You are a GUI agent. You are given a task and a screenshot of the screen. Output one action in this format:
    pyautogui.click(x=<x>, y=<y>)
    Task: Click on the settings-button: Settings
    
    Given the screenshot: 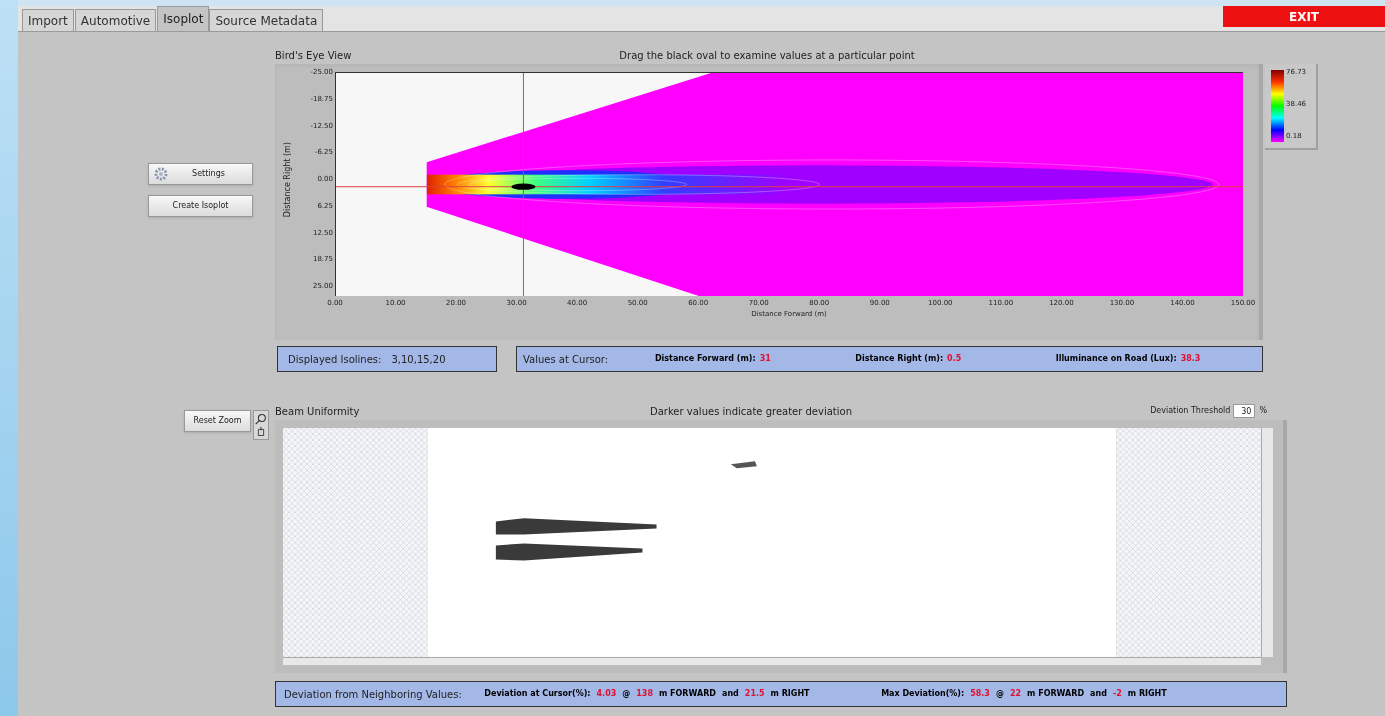 What is the action you would take?
    pyautogui.click(x=200, y=174)
    